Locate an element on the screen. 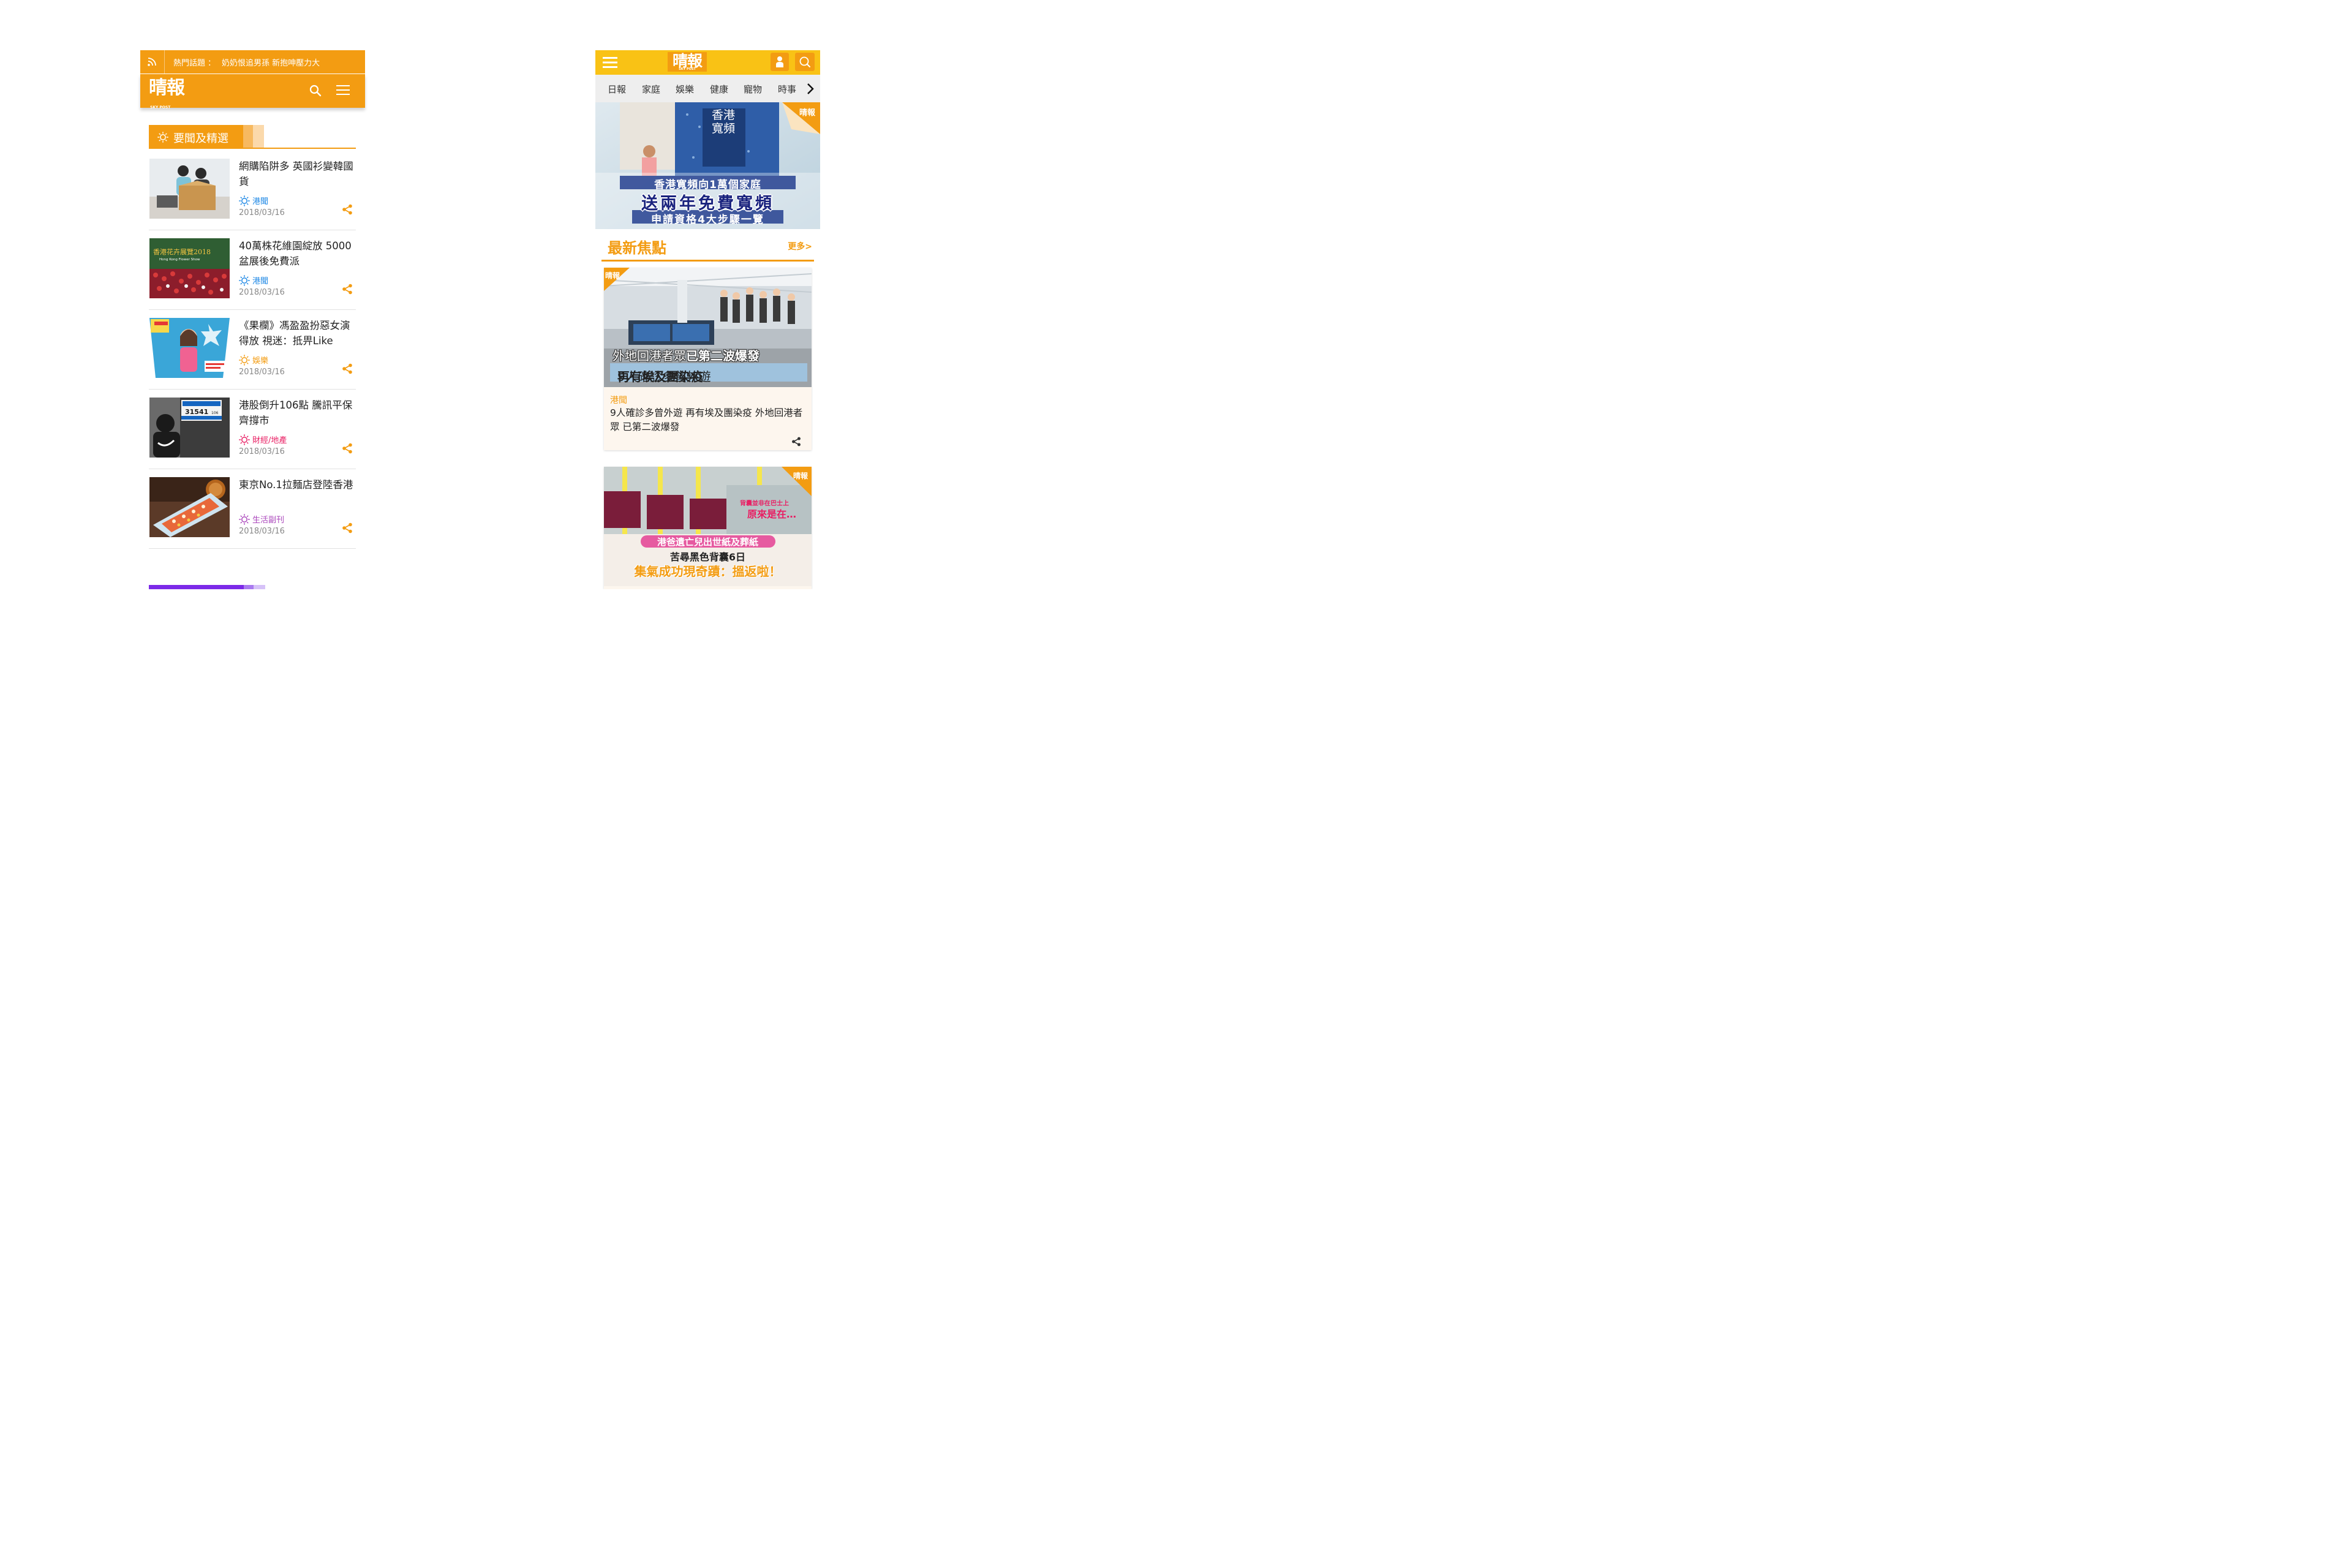 This screenshot has height=1568, width=2352. promo-banner: 香港寬頻 晴報 香港寬頻向1萬個家庭 送兩年免費寬頻 申請資格4大步驟一覽 is located at coordinates (707, 166).